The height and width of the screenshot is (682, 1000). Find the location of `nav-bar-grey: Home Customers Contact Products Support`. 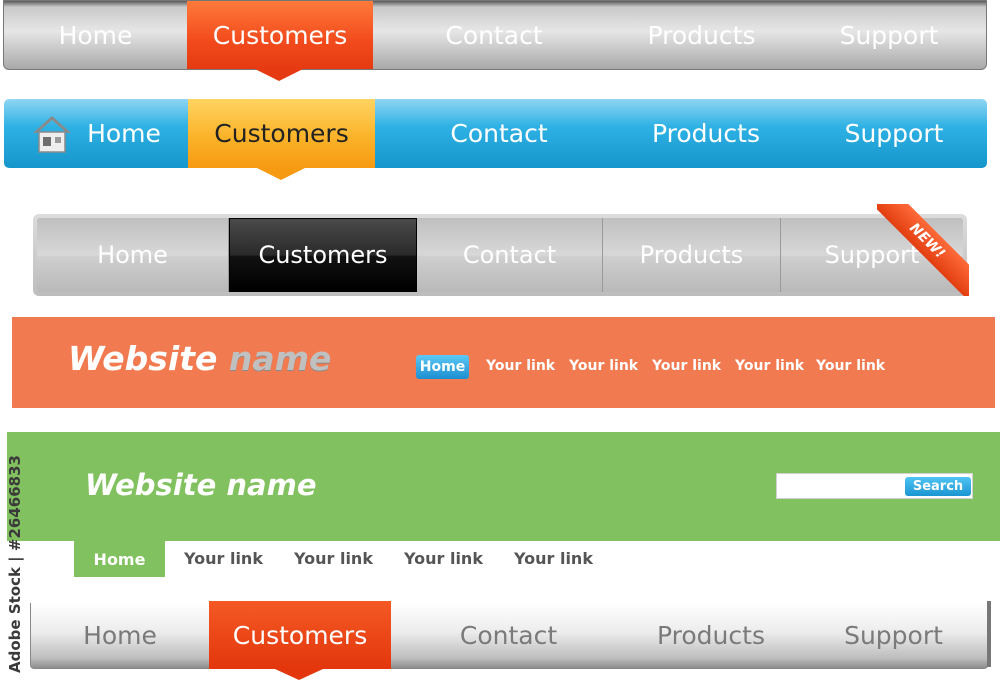

nav-bar-grey: Home Customers Contact Products Support is located at coordinates (495, 40).